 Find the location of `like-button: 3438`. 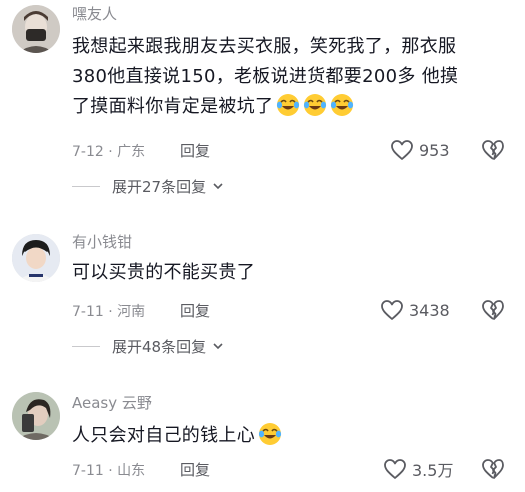

like-button: 3438 is located at coordinates (415, 310).